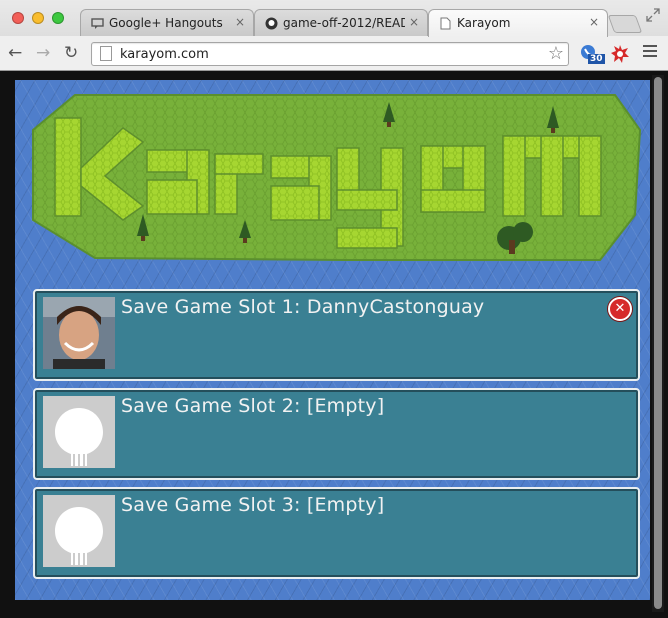  I want to click on scrollbar-thumb, so click(658, 343).